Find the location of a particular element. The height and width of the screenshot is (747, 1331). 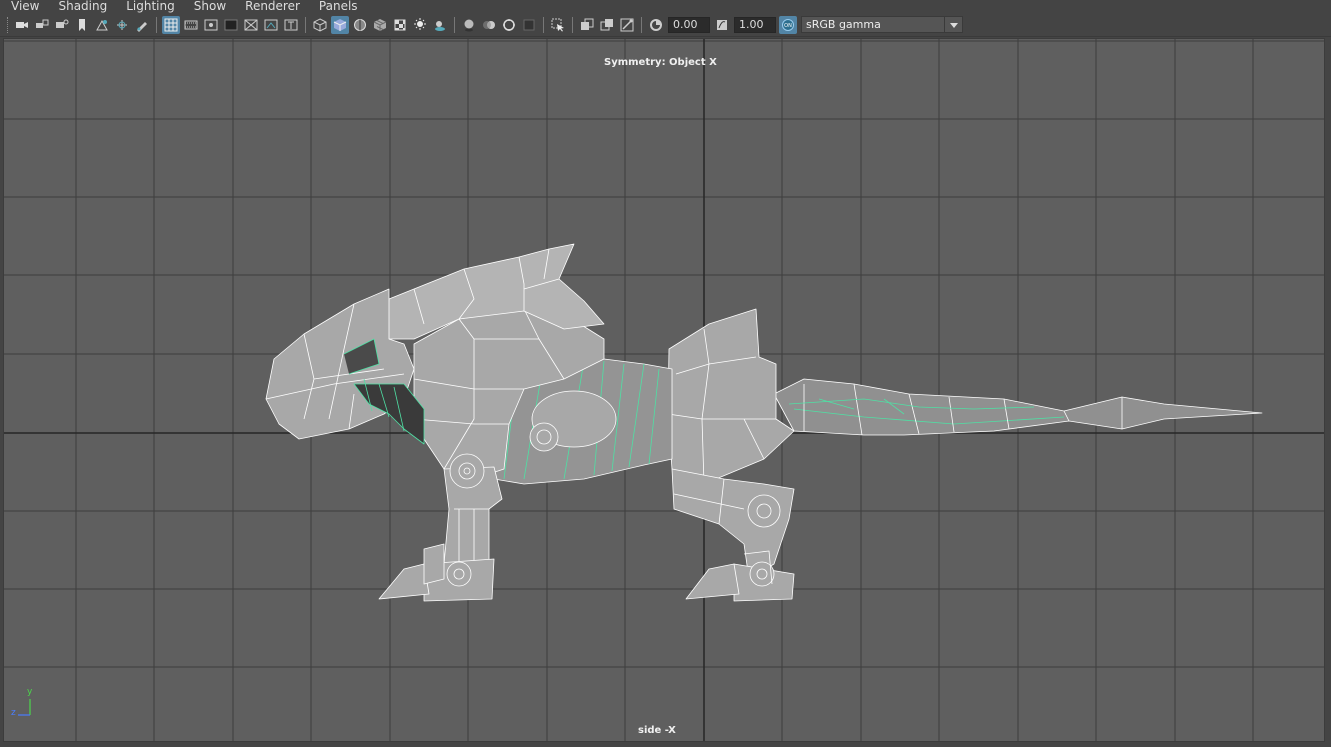

xray-active-components-icon is located at coordinates (607, 25).